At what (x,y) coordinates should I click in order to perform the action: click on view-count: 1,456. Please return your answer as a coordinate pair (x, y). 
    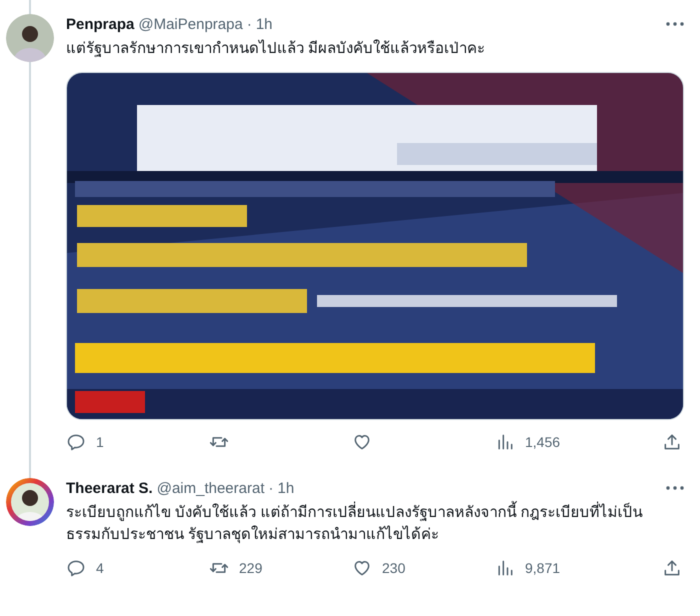
    Looking at the image, I should click on (542, 442).